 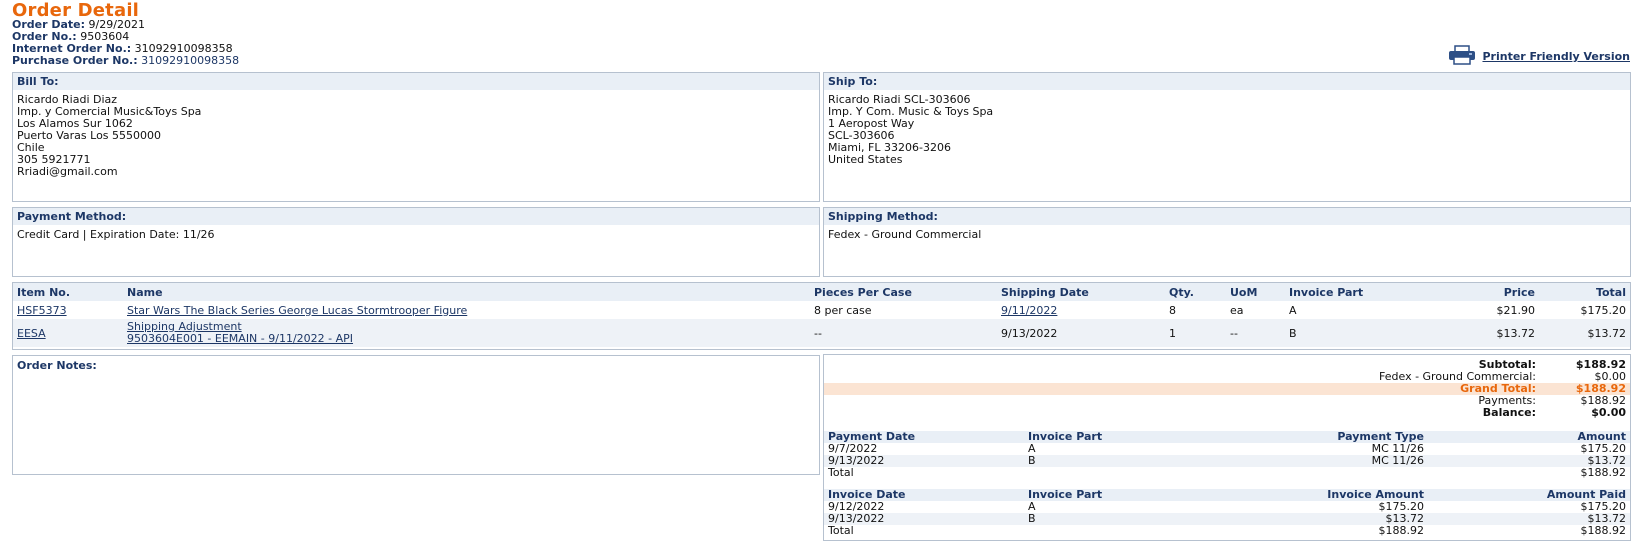 What do you see at coordinates (1227, 507) in the screenshot?
I see `table-row: 9/12/2022 A $175.20 $175.20` at bounding box center [1227, 507].